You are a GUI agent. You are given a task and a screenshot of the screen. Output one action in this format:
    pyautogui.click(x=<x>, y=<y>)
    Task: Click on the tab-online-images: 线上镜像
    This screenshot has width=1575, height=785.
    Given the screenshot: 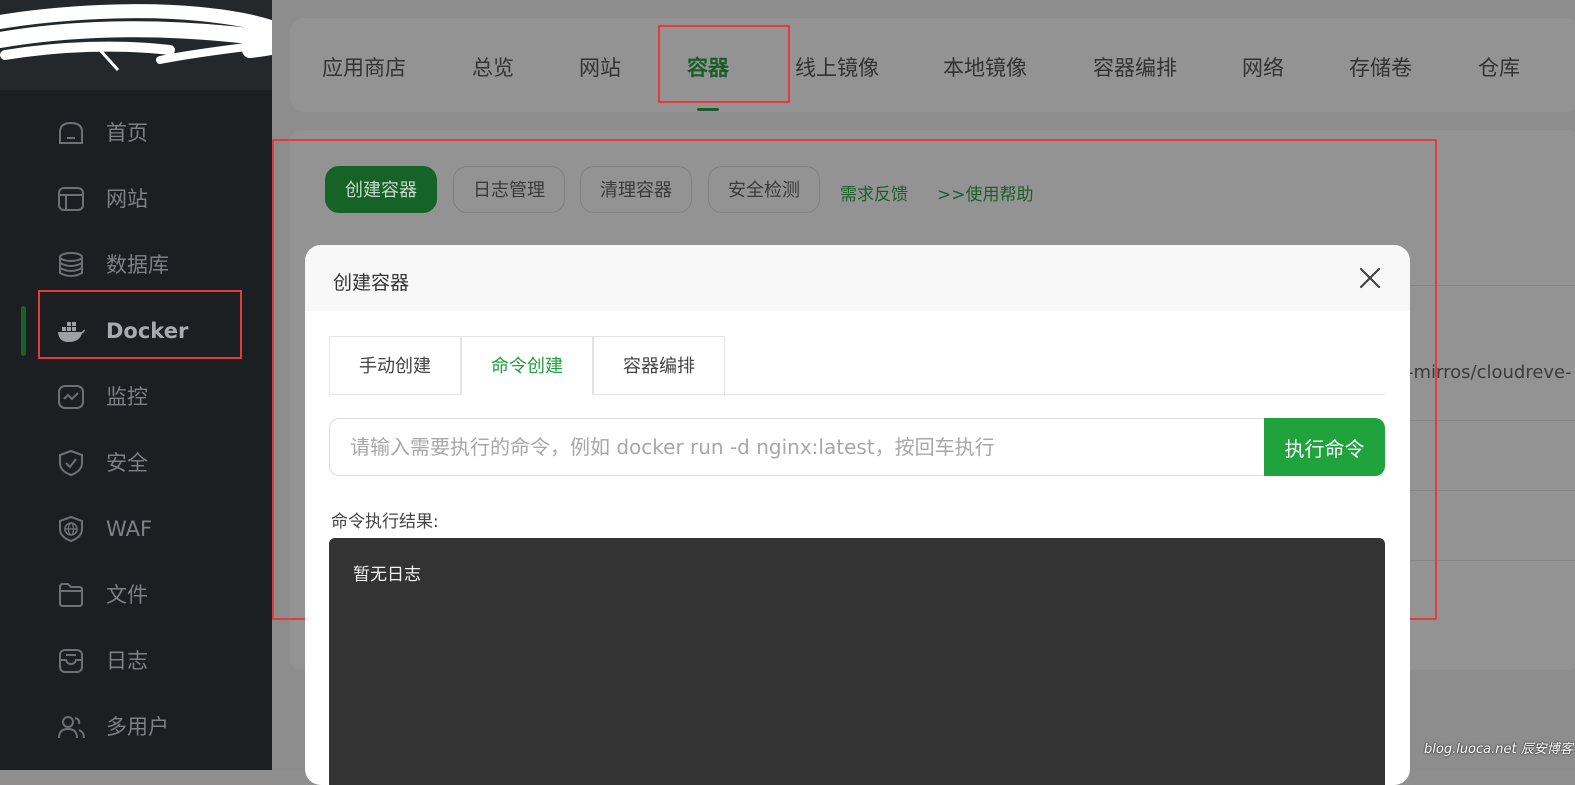 What is the action you would take?
    pyautogui.click(x=837, y=67)
    